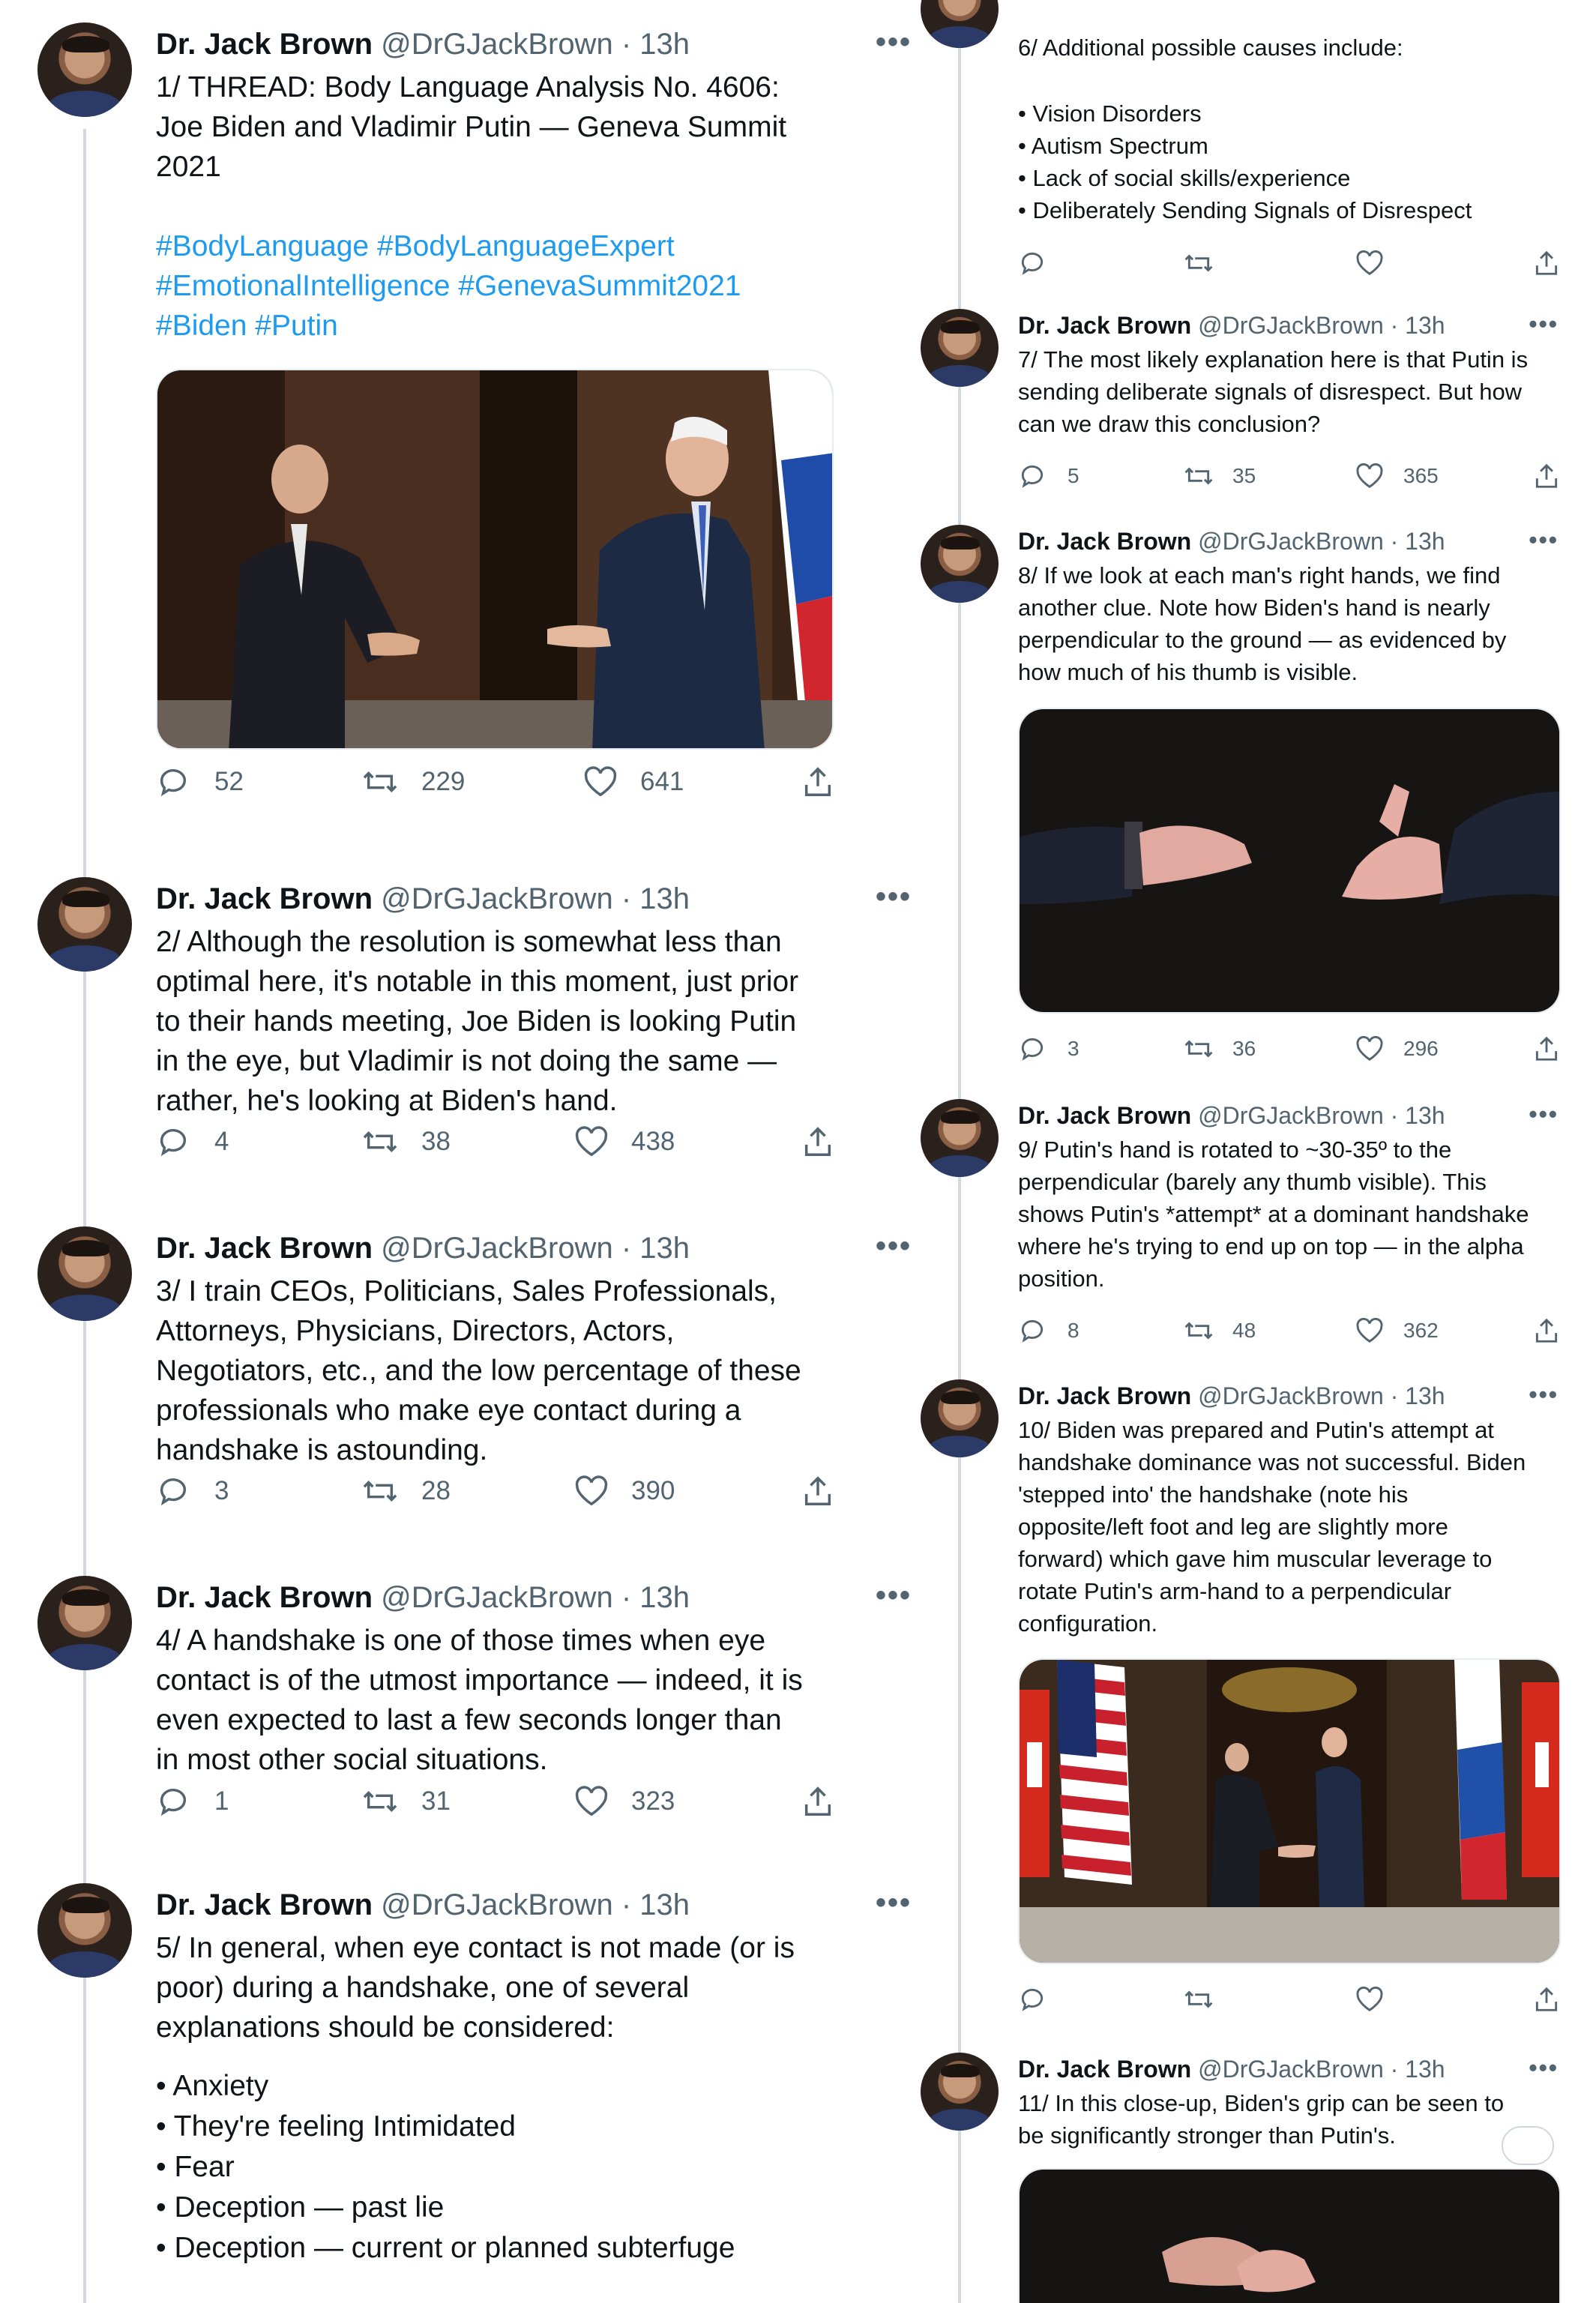 The height and width of the screenshot is (2303, 1596). I want to click on tweet-actions: 3 28 390, so click(501, 1491).